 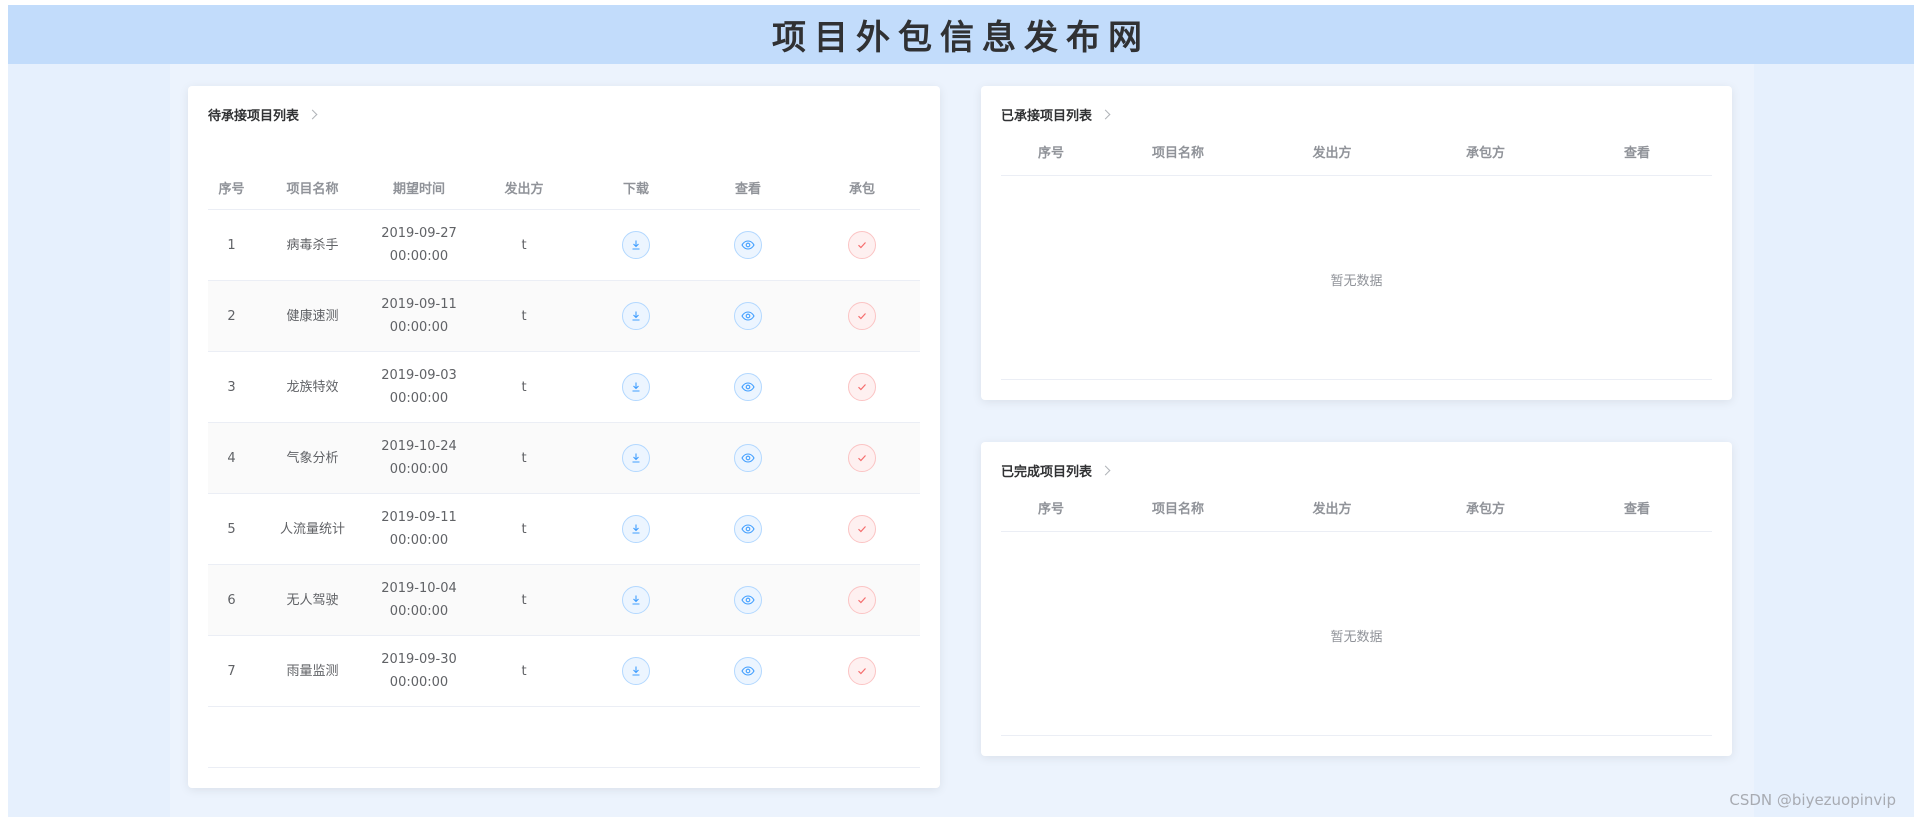 I want to click on col-header-name: 项目名称, so click(x=1177, y=153).